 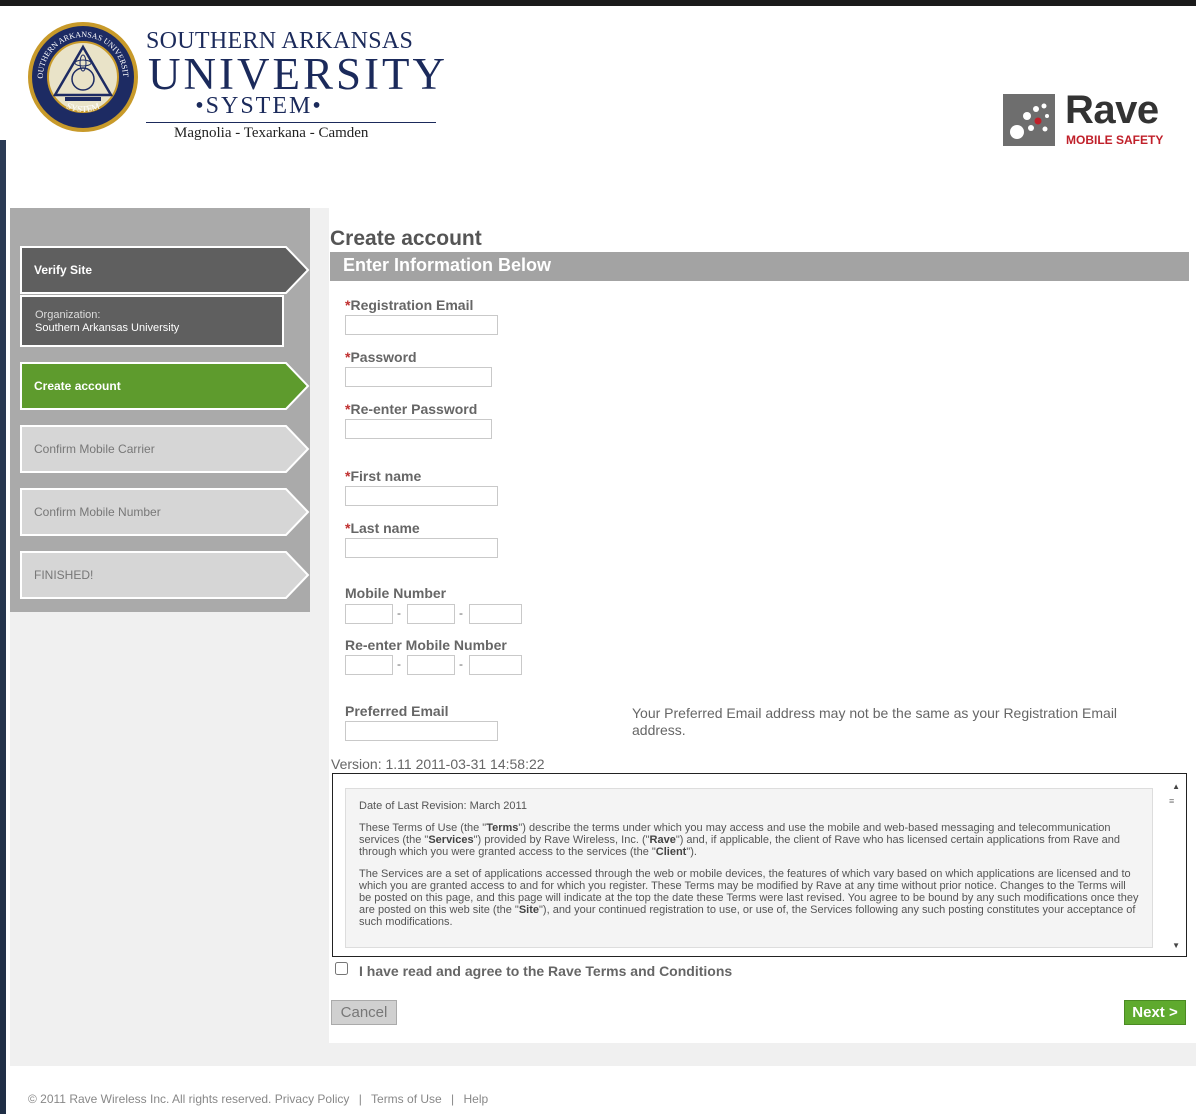 I want to click on step-label: FINISHED!, so click(x=64, y=575).